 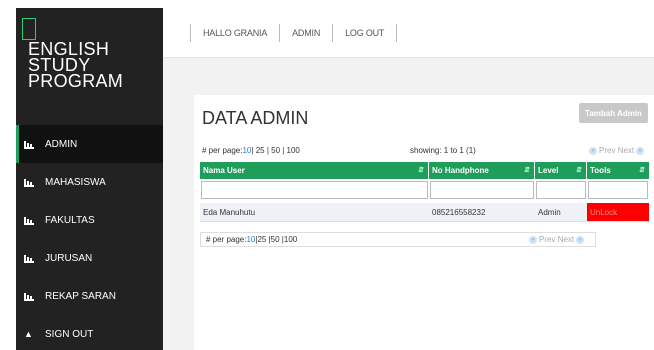 I want to click on column-label: Tools, so click(x=600, y=170).